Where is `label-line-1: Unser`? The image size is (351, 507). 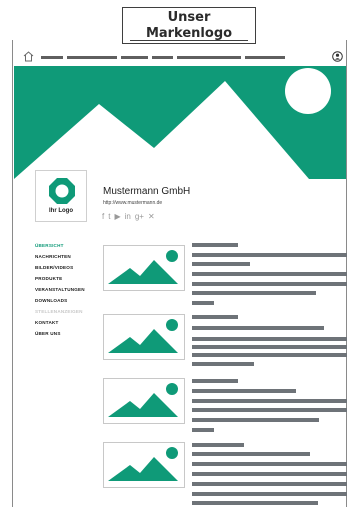
label-line-1: Unser is located at coordinates (189, 17).